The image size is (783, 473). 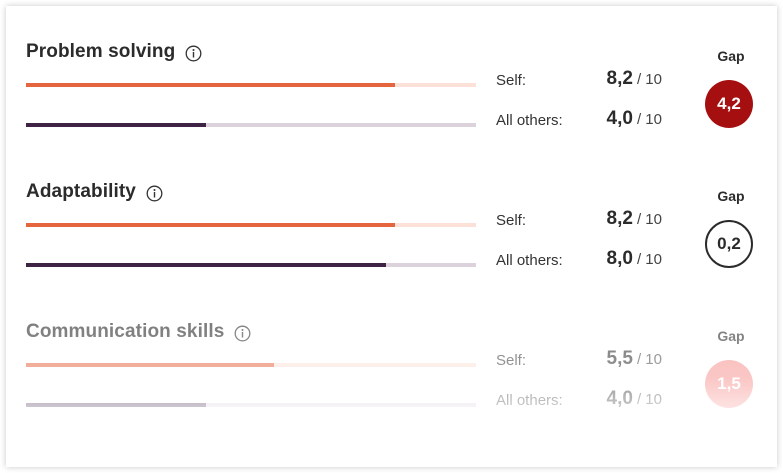 I want to click on skill-title-row: Adaptability, so click(x=94, y=192).